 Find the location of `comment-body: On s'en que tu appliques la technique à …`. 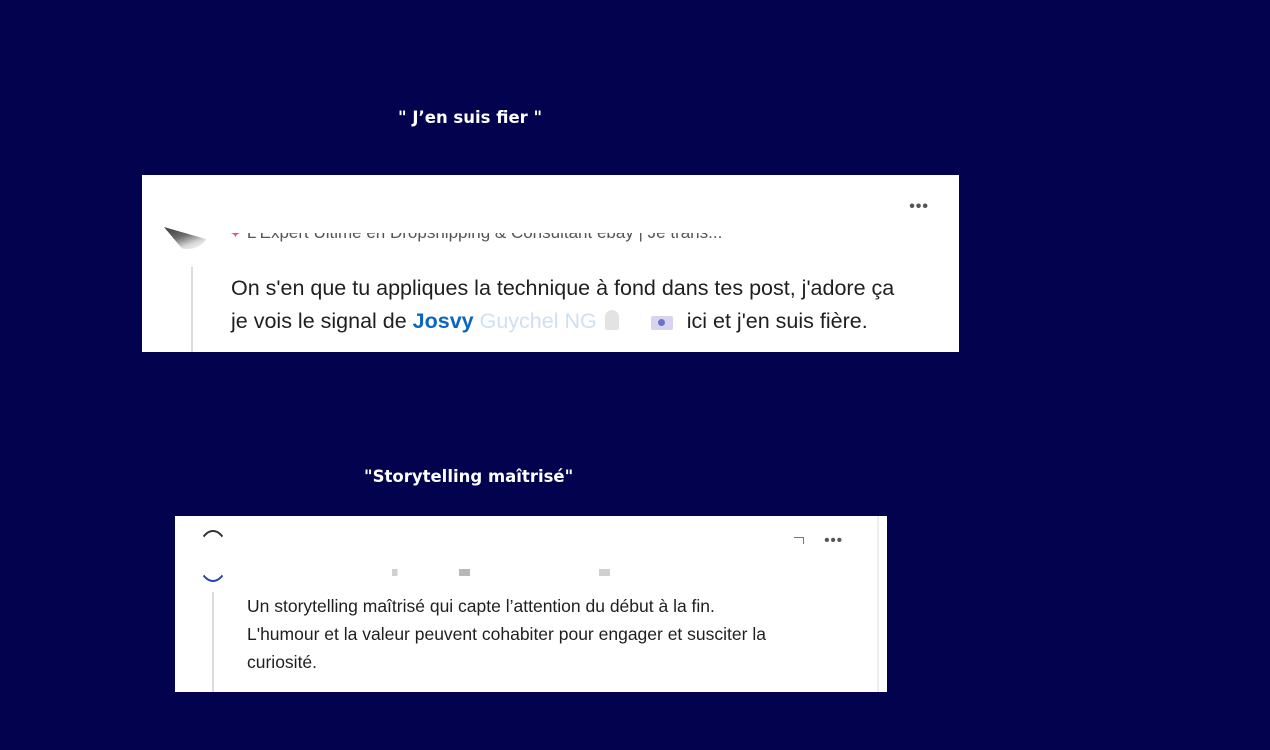

comment-body: On s'en que tu appliques la technique à … is located at coordinates (562, 305).